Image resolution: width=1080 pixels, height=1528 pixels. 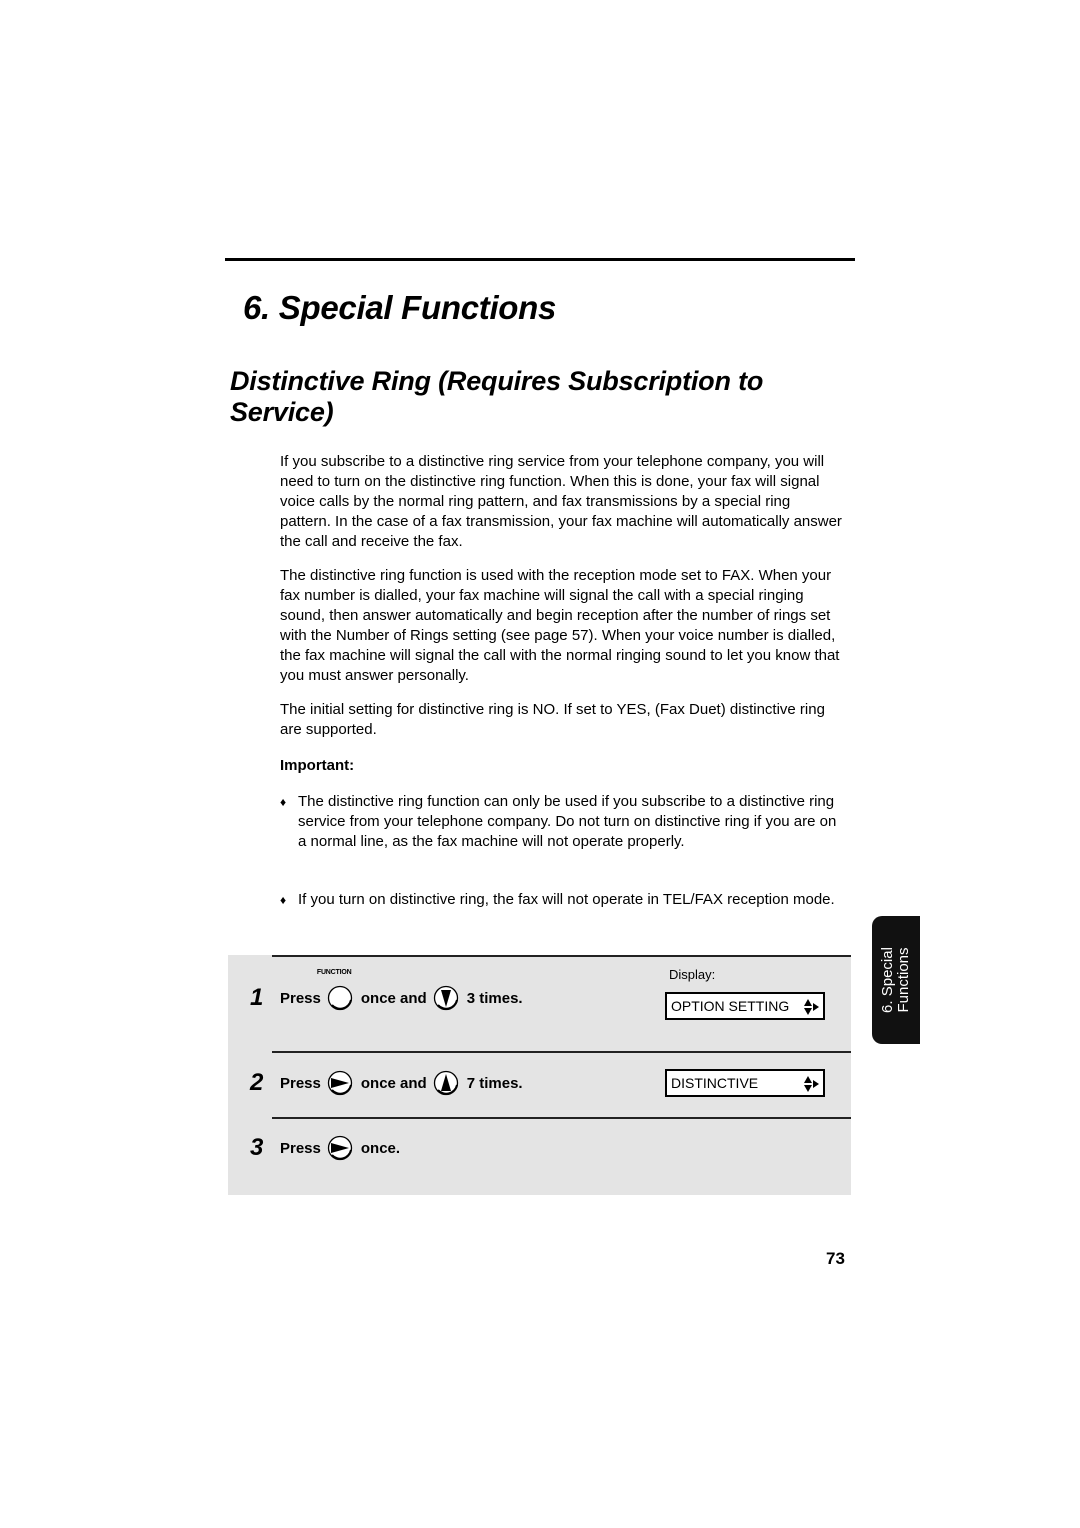 I want to click on side-tab-label: 6. Special Functions, so click(x=895, y=980).